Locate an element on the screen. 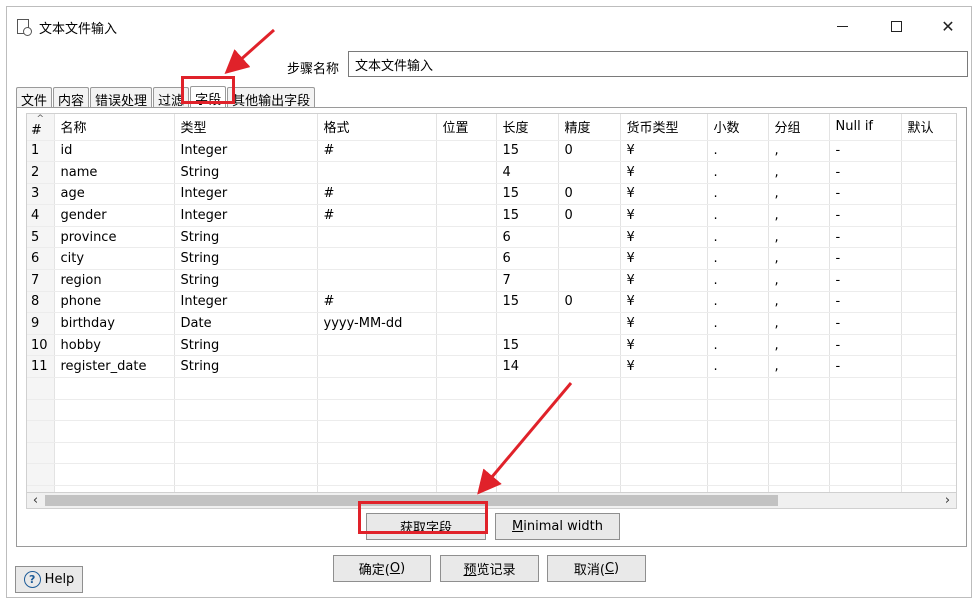 This screenshot has width=980, height=603. table-cell: age is located at coordinates (114, 194).